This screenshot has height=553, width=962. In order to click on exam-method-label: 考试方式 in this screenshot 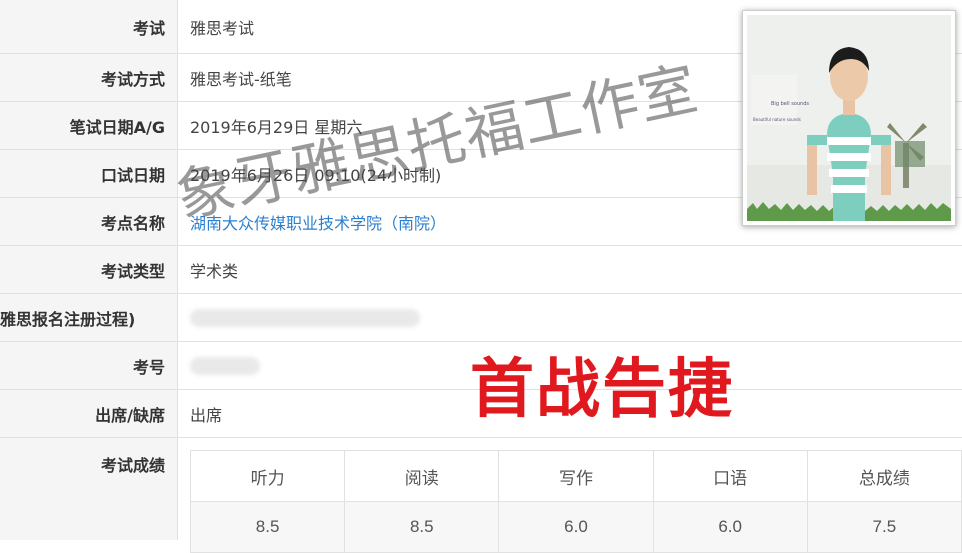, I will do `click(89, 77)`.